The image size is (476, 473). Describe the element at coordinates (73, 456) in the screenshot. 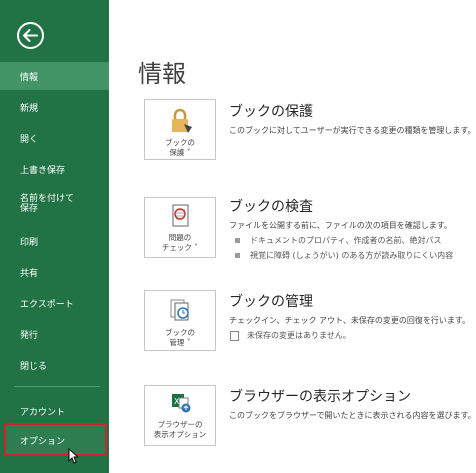

I see `mouse-cursor-icon` at that location.